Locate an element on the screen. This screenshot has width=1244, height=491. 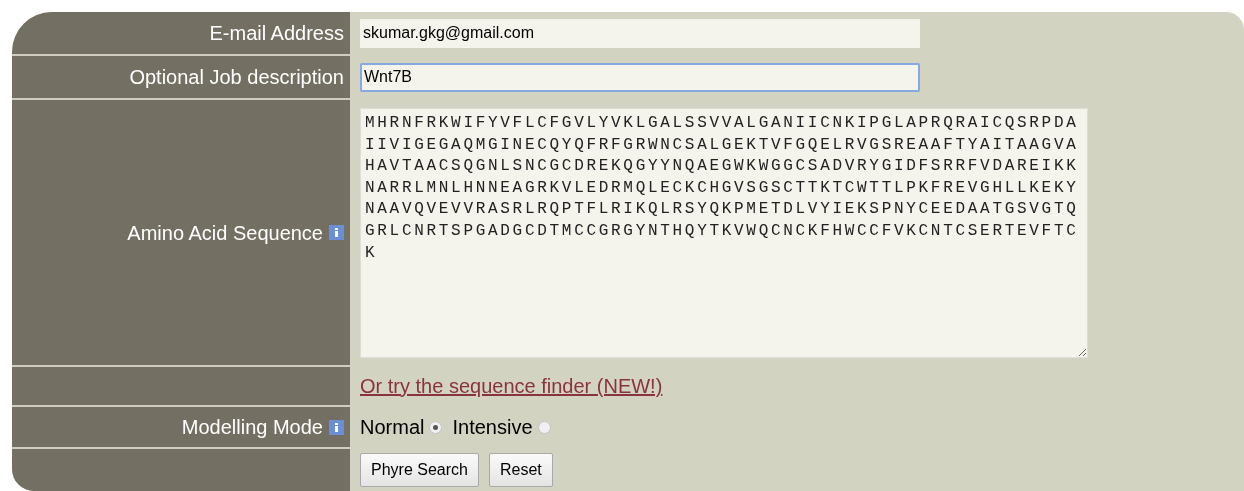
field-label: E-mail Address is located at coordinates (276, 33).